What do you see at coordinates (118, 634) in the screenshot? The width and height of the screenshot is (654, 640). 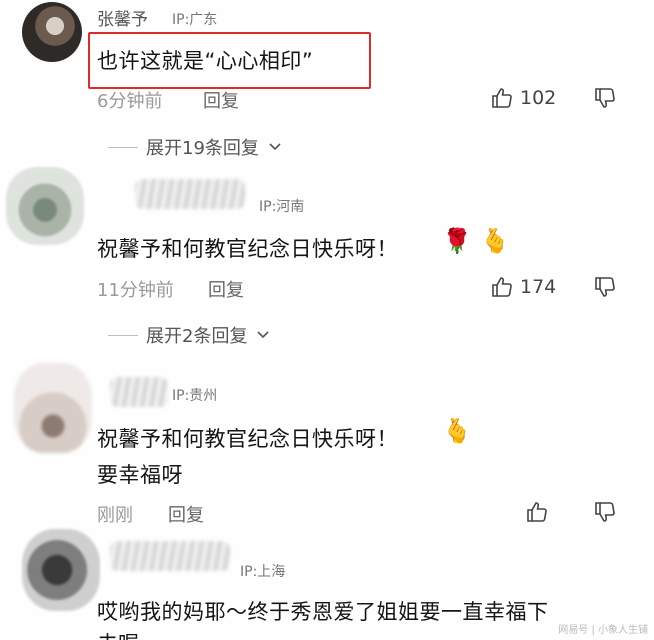 I see `comment-text-line2: 去喔` at bounding box center [118, 634].